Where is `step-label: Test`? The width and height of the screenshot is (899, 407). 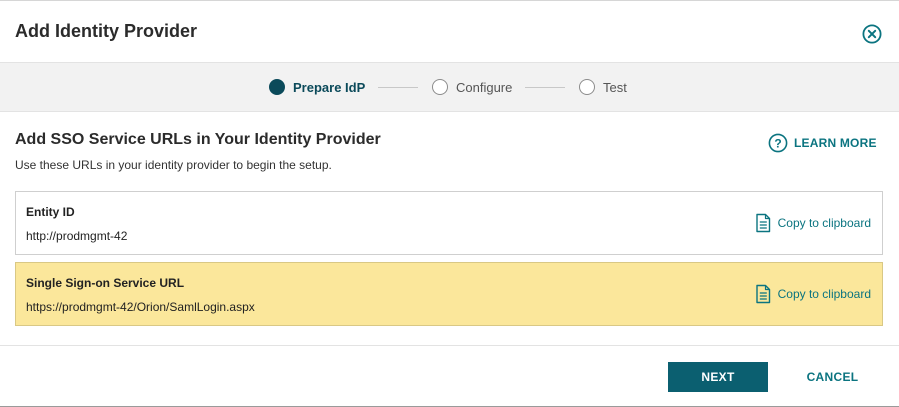
step-label: Test is located at coordinates (615, 87).